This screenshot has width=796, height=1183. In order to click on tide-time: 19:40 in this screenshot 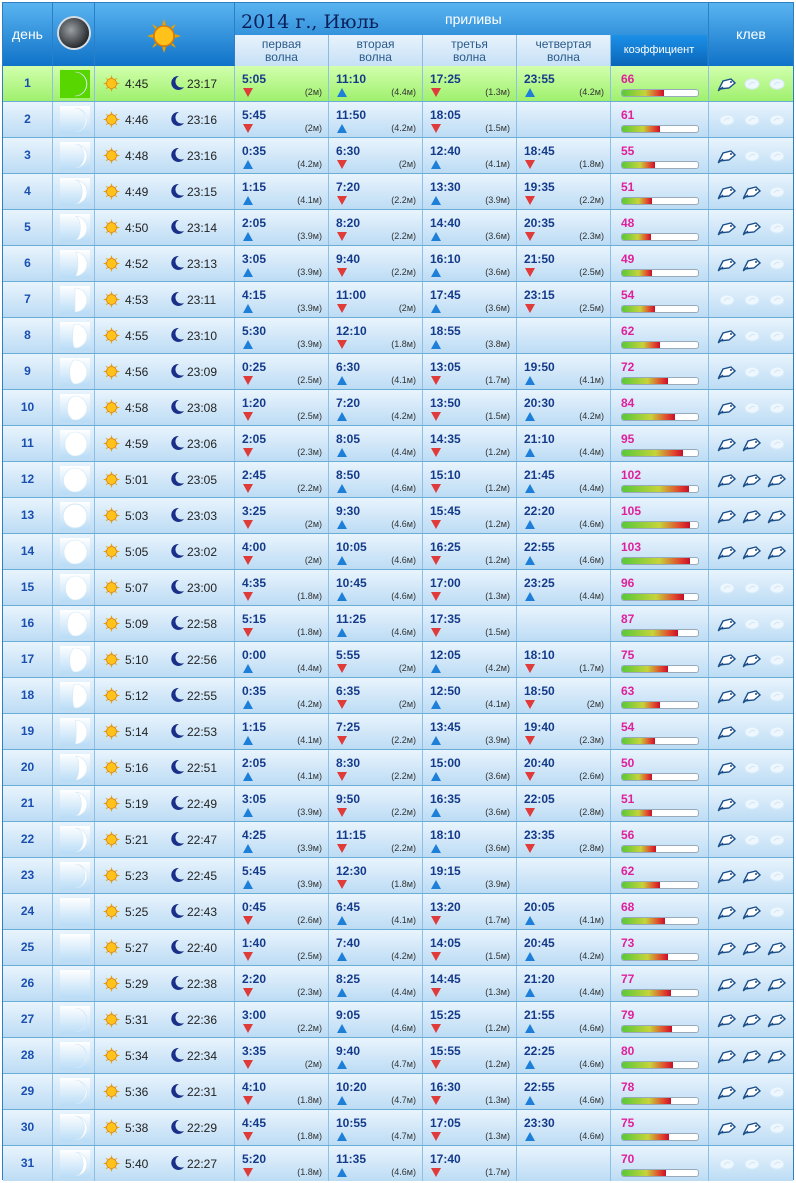, I will do `click(539, 727)`.